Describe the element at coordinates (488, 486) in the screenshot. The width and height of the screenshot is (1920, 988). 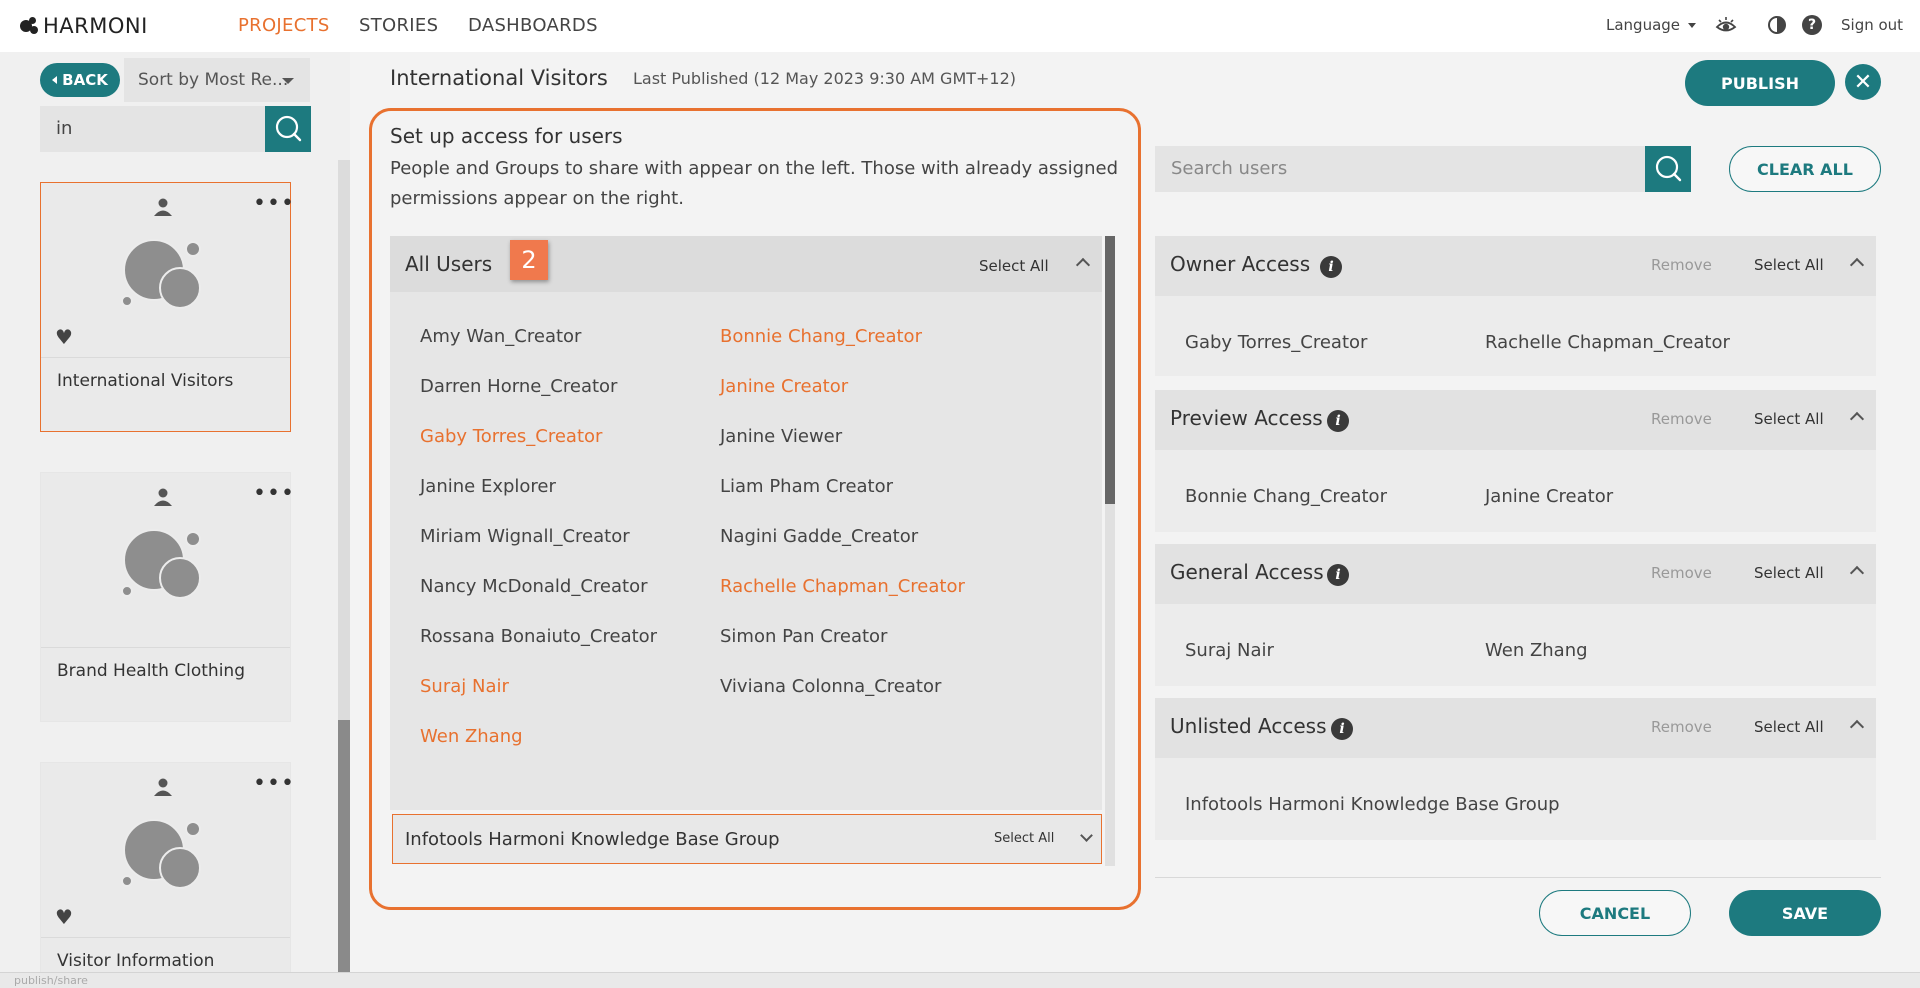
I see `user-item: Janine Explorer` at that location.